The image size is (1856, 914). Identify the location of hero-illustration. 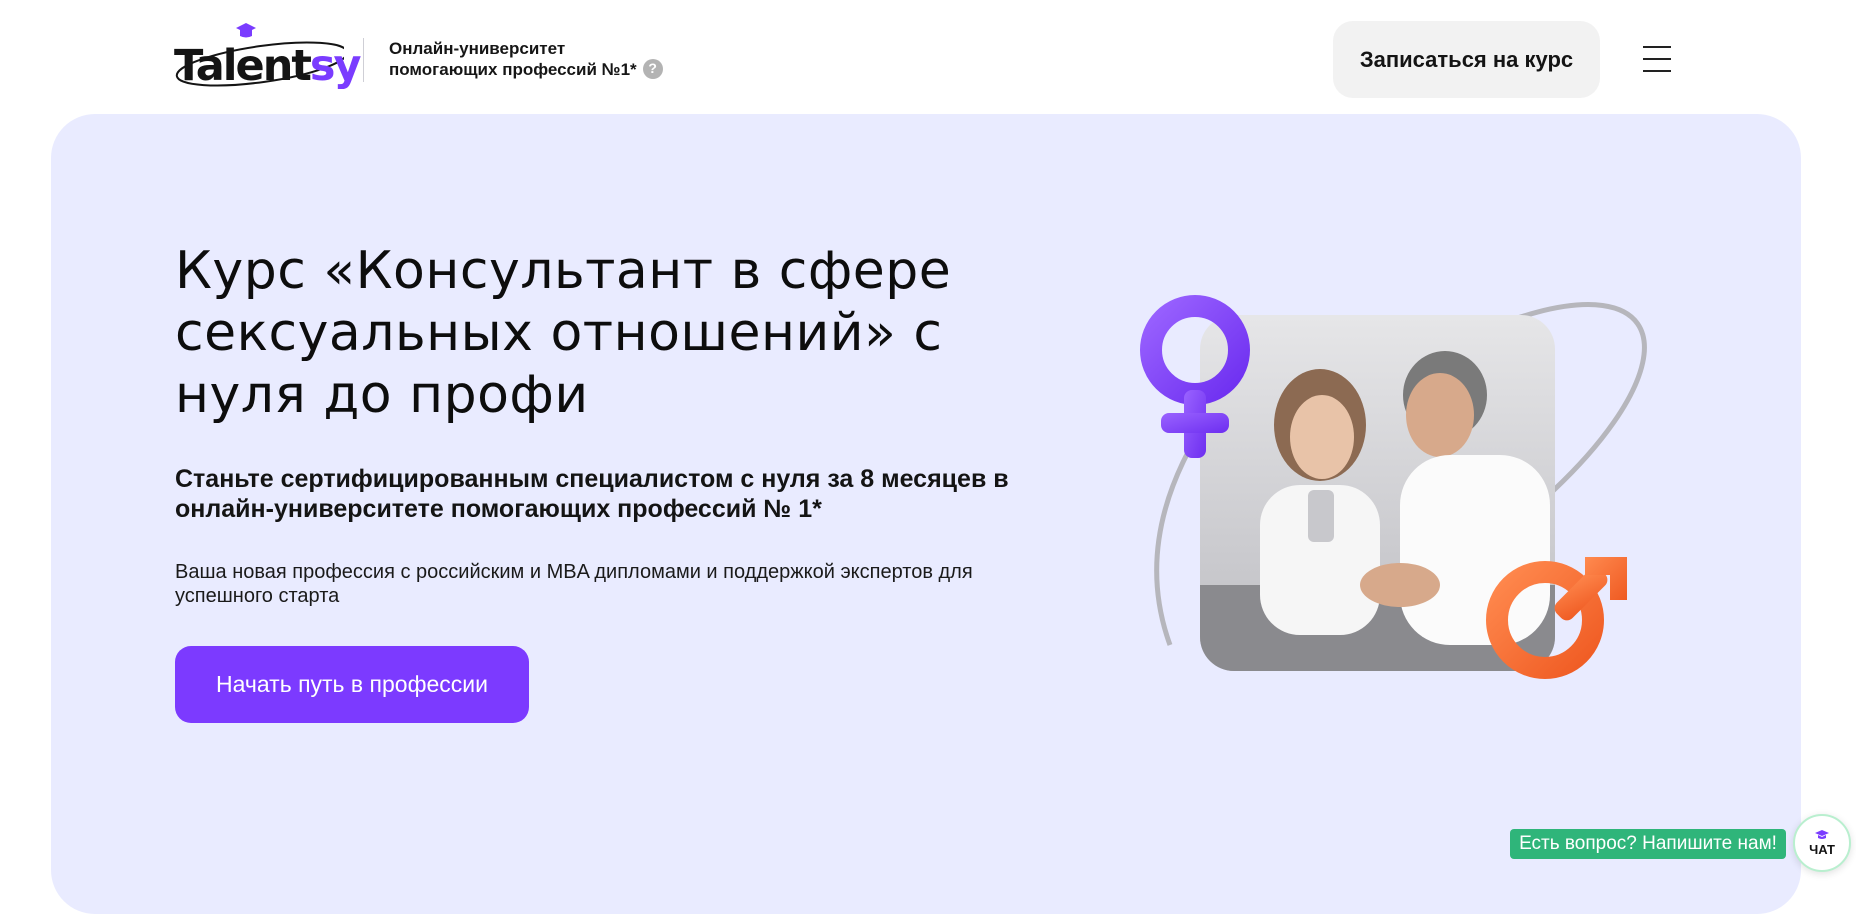
(1393, 487).